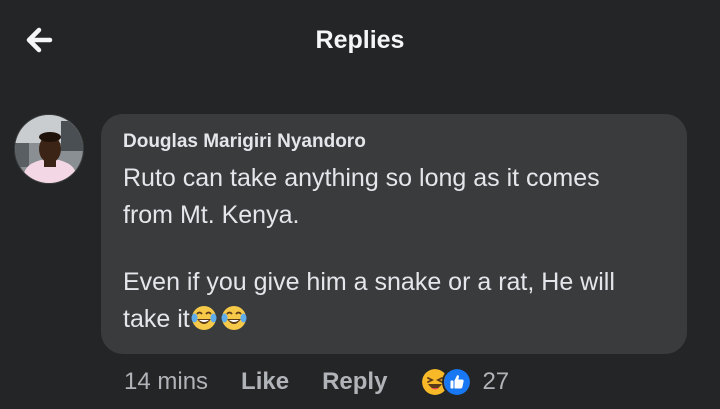 This screenshot has width=720, height=409. What do you see at coordinates (496, 381) in the screenshot?
I see `reaction-count: 27` at bounding box center [496, 381].